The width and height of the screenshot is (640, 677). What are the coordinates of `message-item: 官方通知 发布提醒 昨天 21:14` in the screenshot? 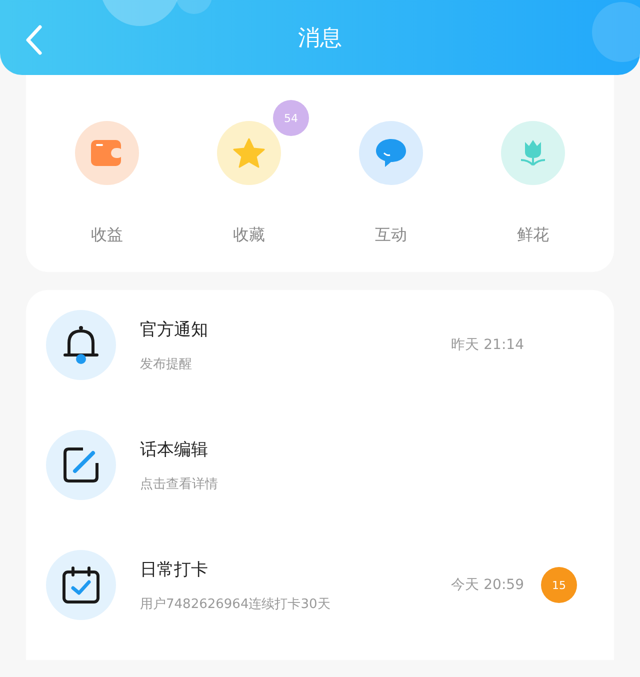 It's located at (320, 345).